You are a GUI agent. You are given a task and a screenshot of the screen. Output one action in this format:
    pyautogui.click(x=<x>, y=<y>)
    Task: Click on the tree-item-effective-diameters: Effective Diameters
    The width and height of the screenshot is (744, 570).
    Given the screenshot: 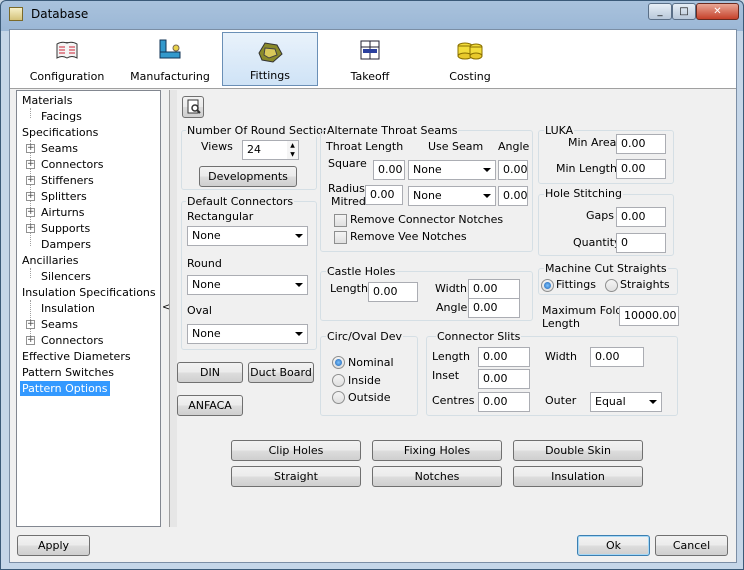 What is the action you would take?
    pyautogui.click(x=76, y=356)
    